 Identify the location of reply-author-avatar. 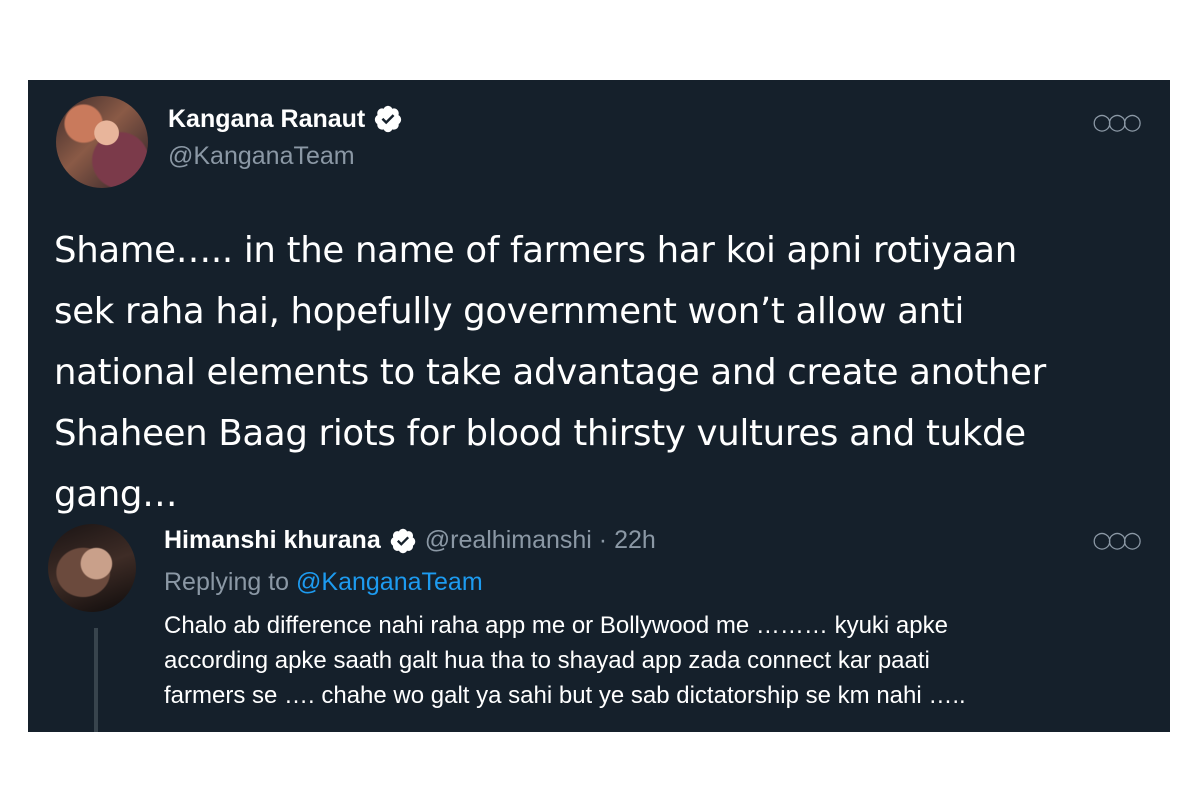
(92, 568).